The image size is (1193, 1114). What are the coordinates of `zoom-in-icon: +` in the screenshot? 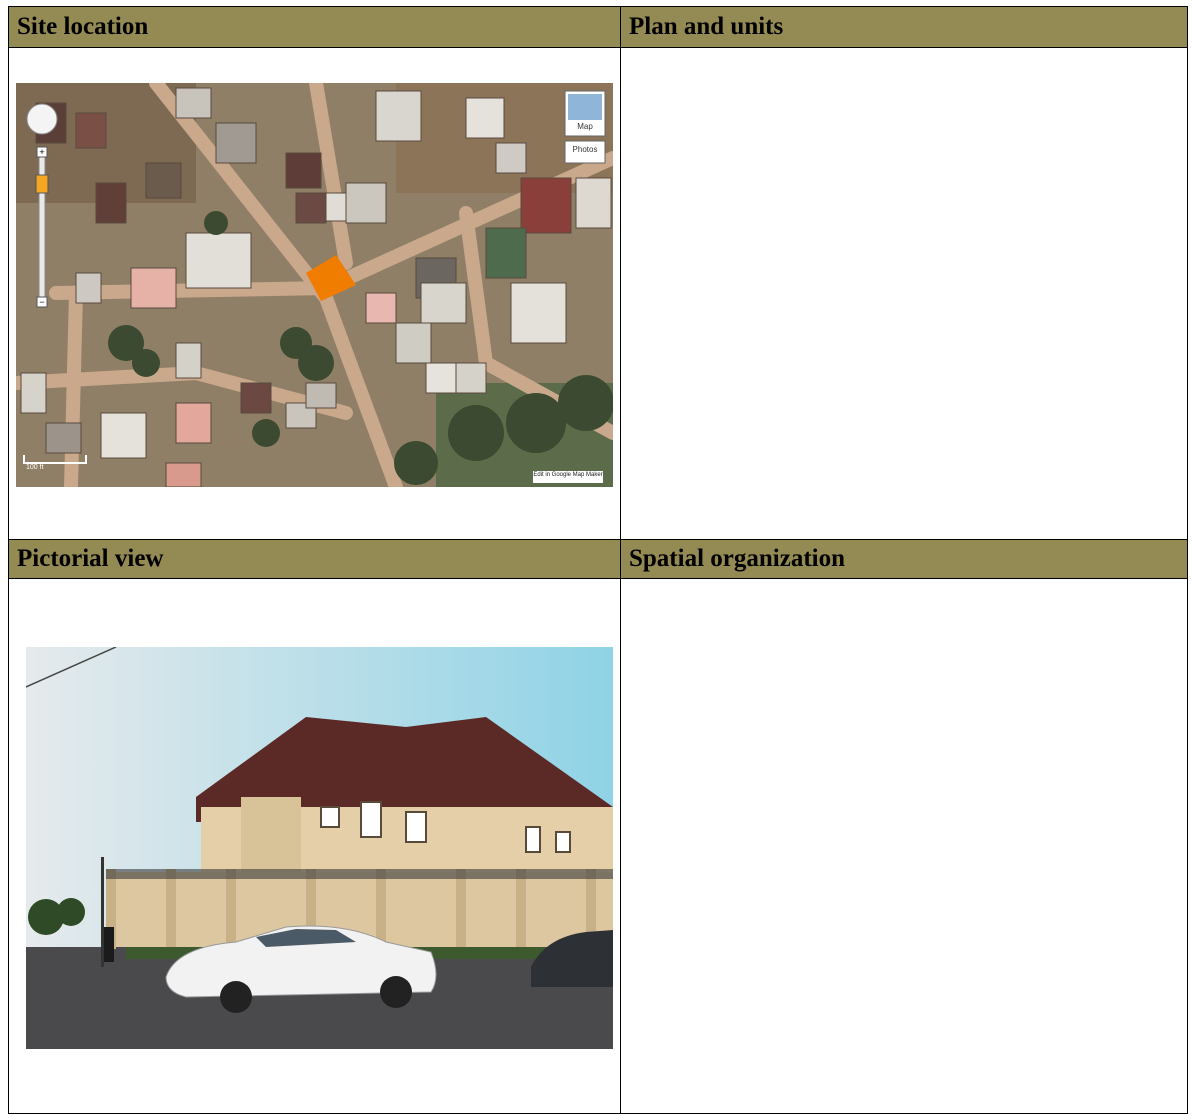 It's located at (42, 152).